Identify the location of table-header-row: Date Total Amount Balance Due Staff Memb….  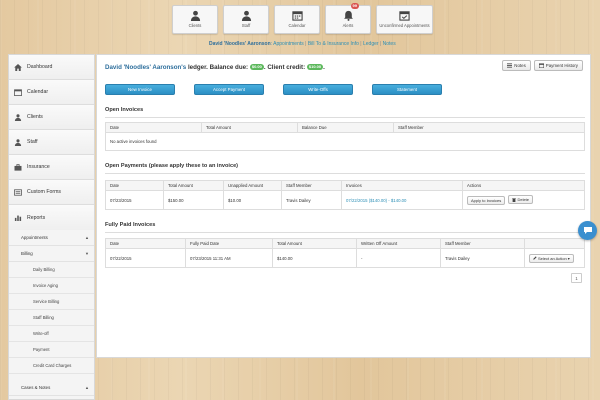
(345, 127).